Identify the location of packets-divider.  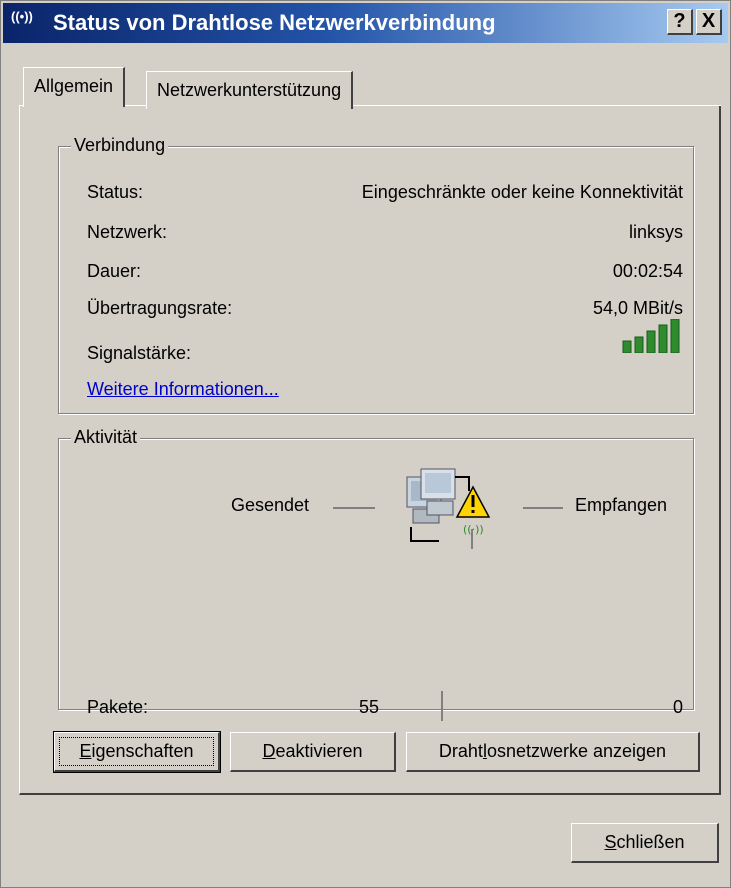
(442, 706).